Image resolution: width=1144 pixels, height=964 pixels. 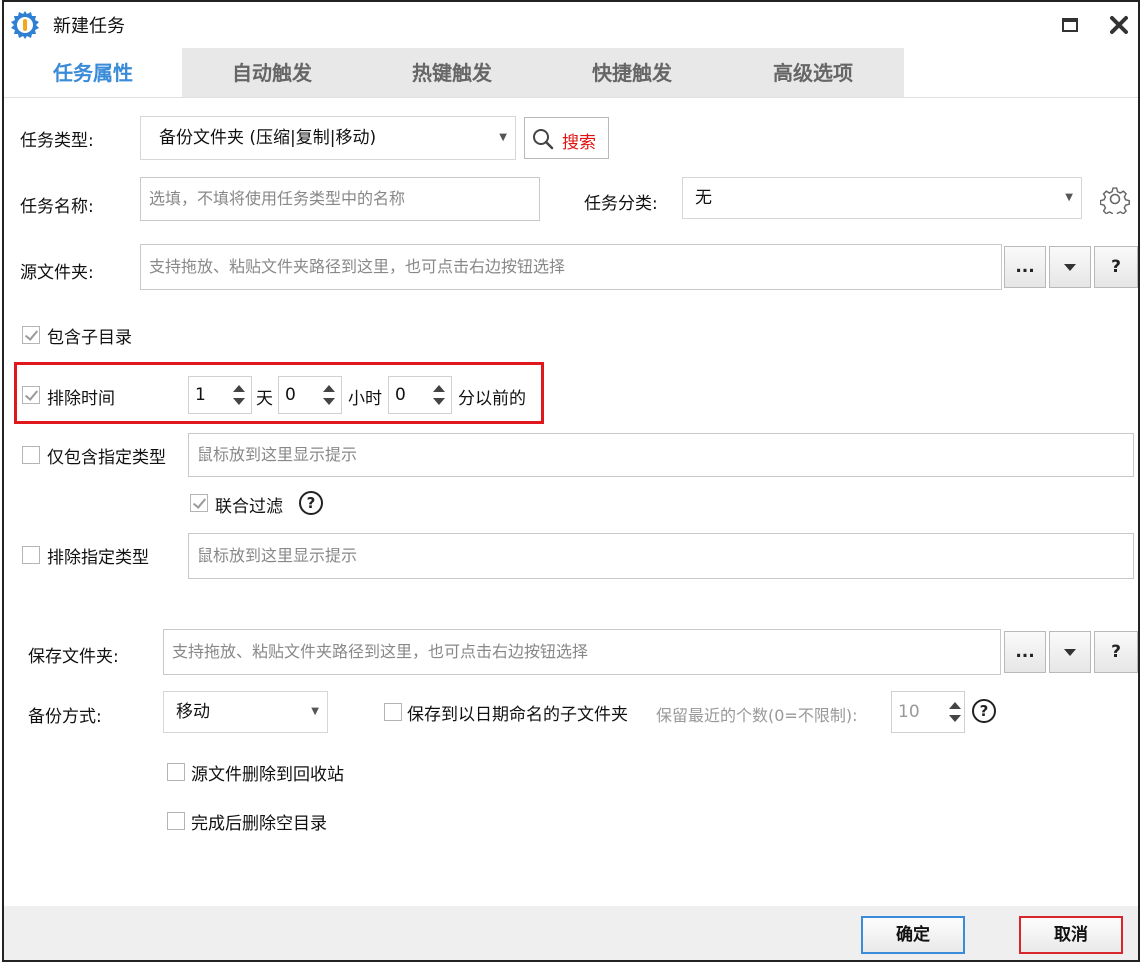 I want to click on tab-quick-trigger: 快捷触发, so click(x=632, y=73).